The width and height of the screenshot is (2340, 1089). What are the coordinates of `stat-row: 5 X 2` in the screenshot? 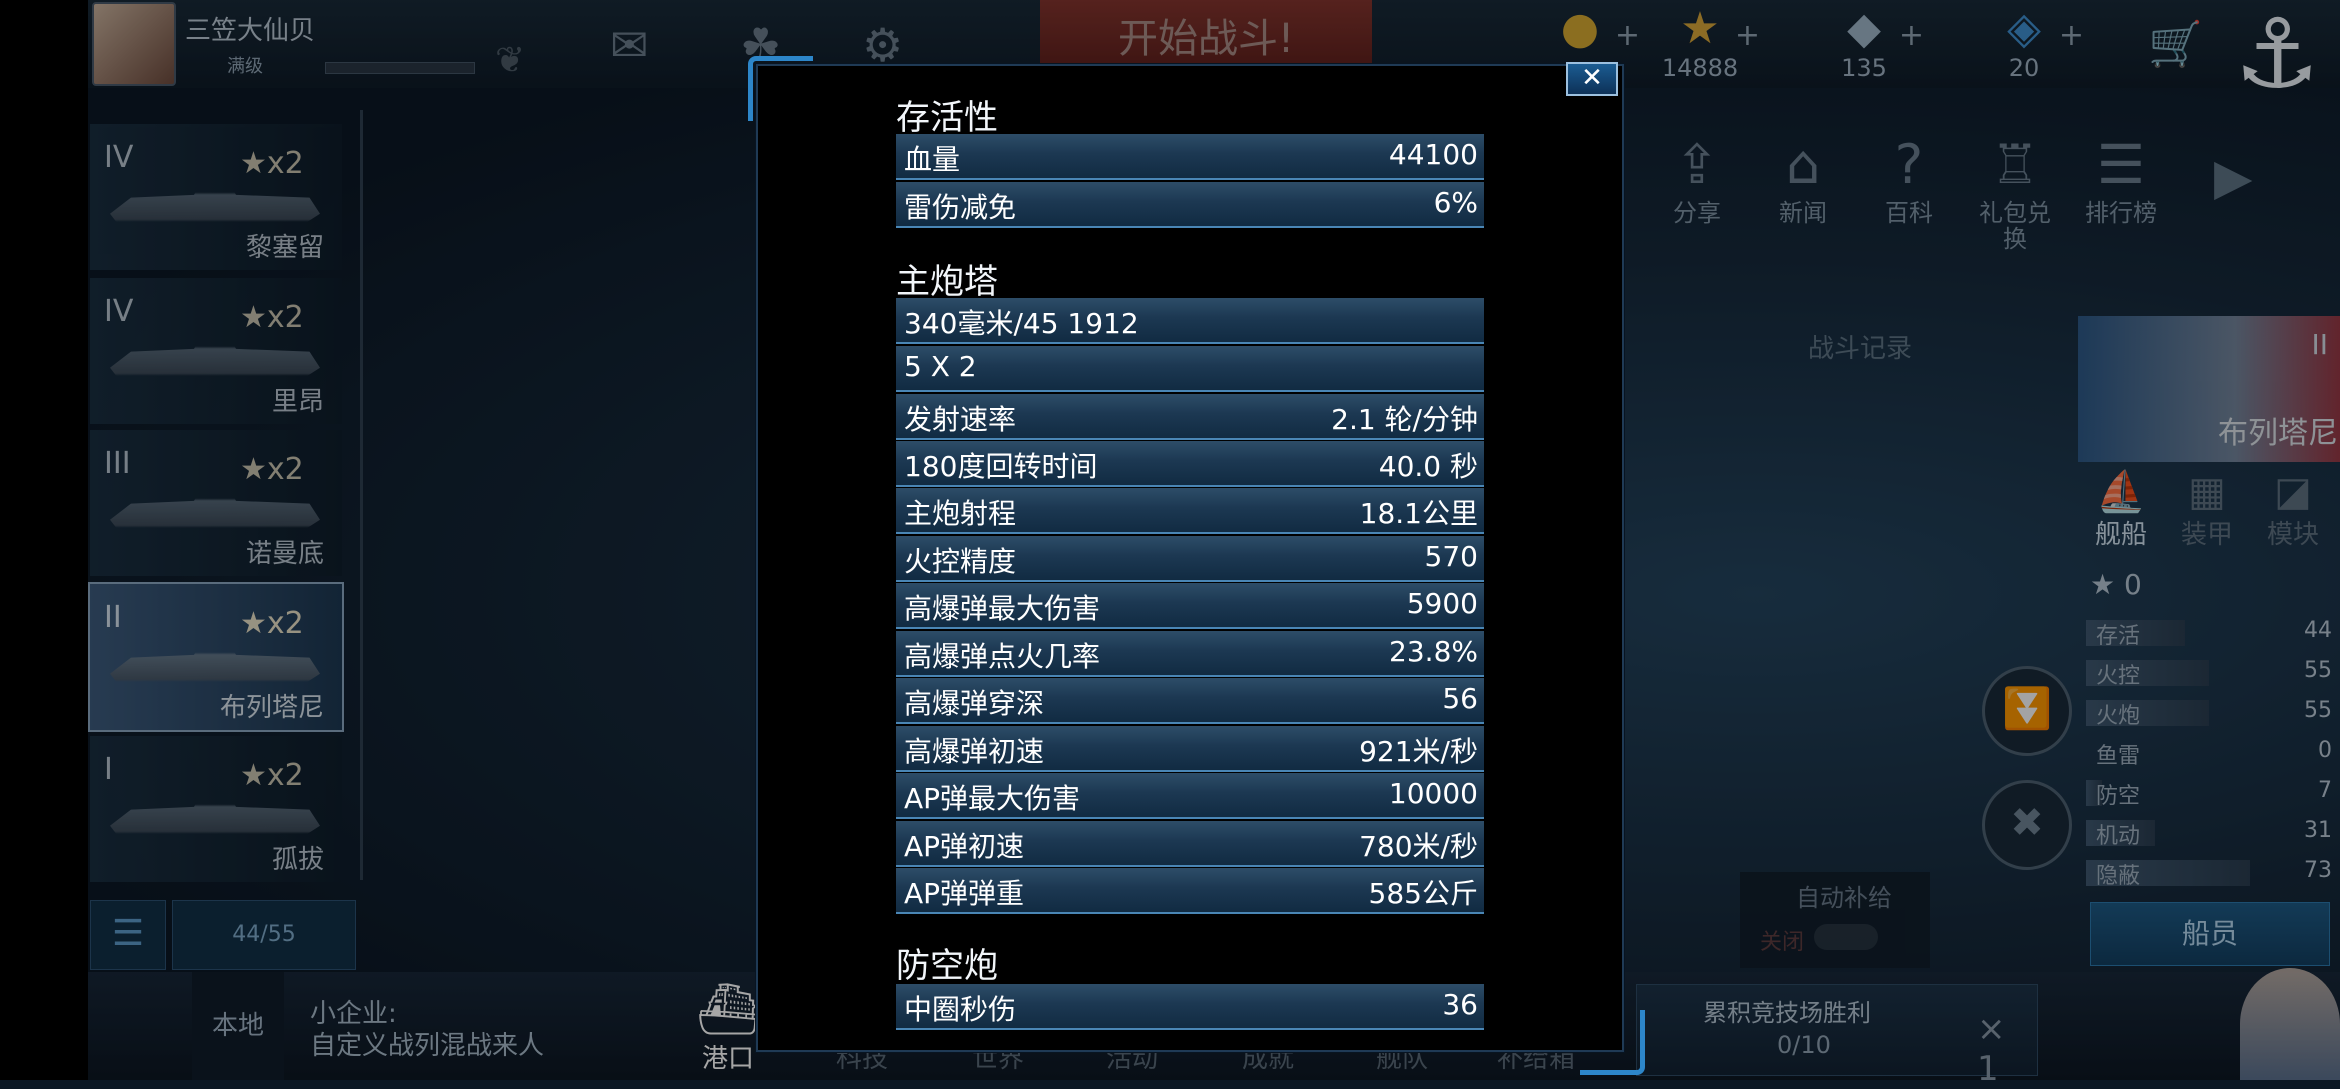 It's located at (1190, 369).